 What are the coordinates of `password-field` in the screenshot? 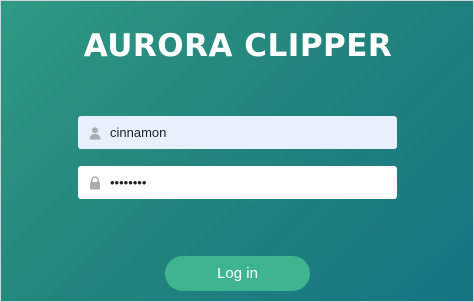 It's located at (237, 182).